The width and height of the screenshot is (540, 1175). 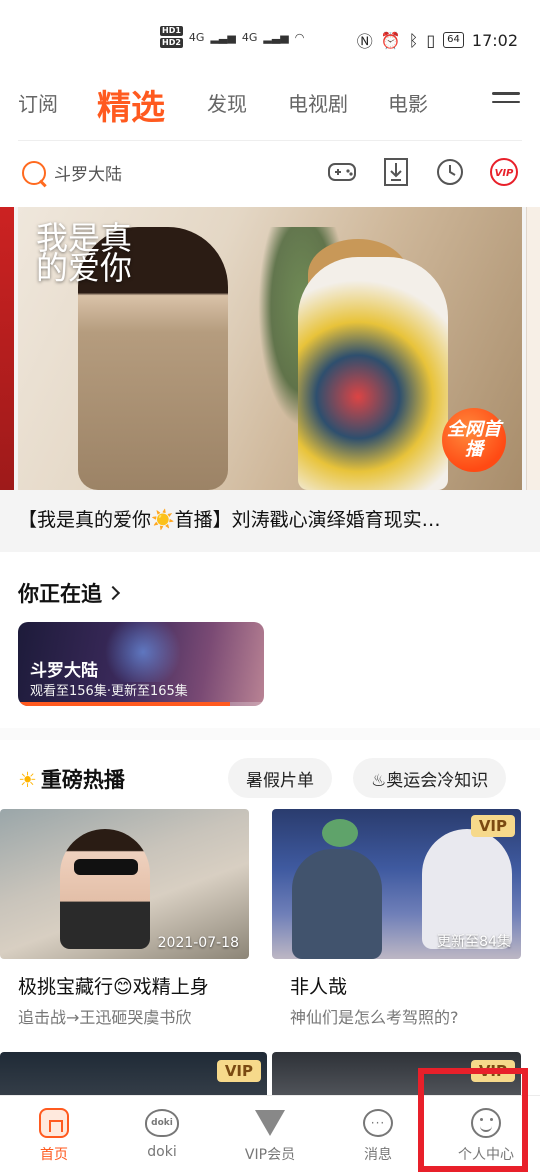 What do you see at coordinates (171, 43) in the screenshot?
I see `hd2-indicator: HD2` at bounding box center [171, 43].